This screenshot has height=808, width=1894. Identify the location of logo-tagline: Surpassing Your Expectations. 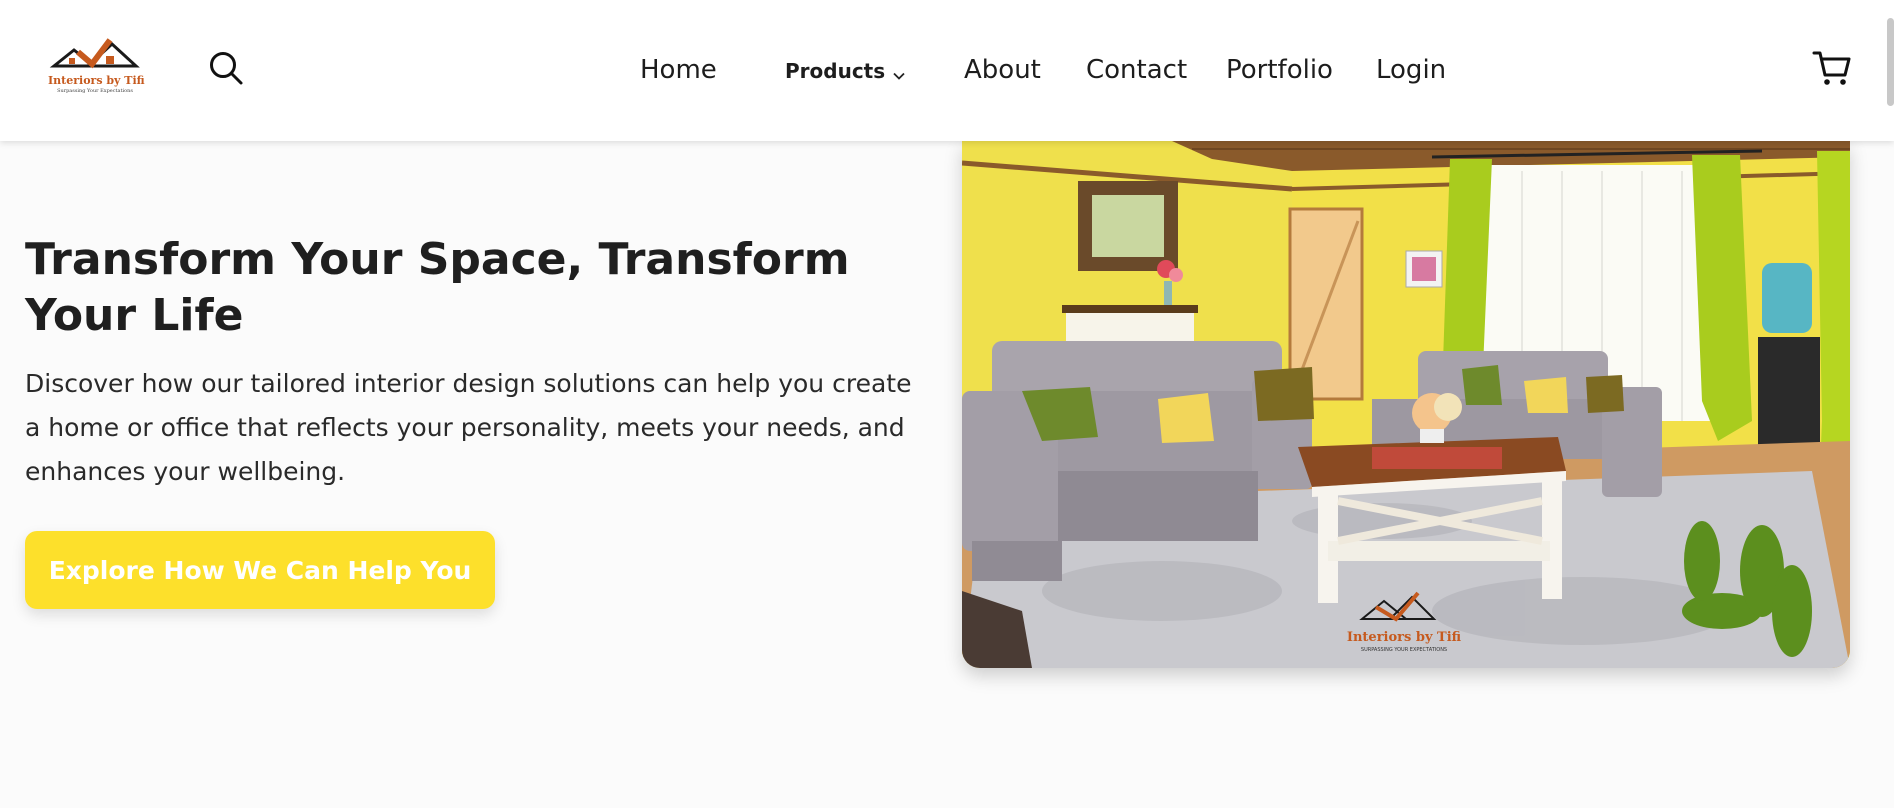
(95, 91).